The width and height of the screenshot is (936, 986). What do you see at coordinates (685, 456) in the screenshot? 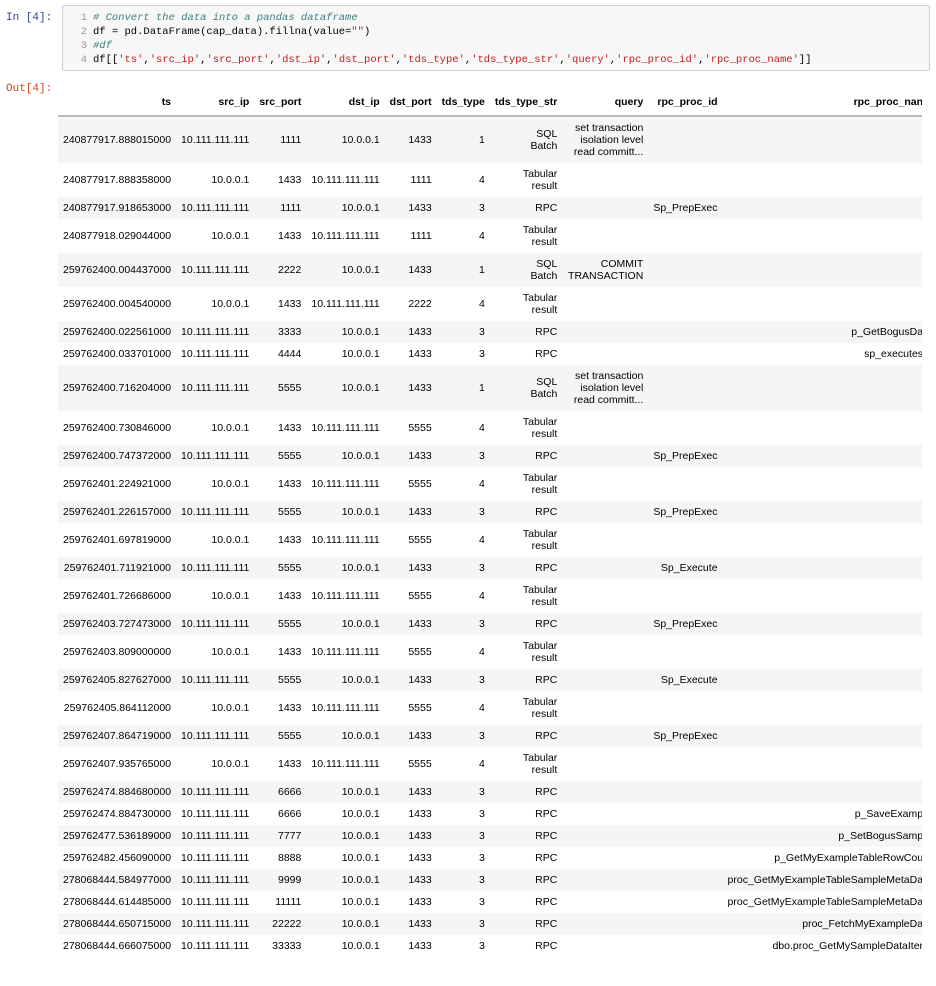
I see `cell-text: Sp_PrepExec` at bounding box center [685, 456].